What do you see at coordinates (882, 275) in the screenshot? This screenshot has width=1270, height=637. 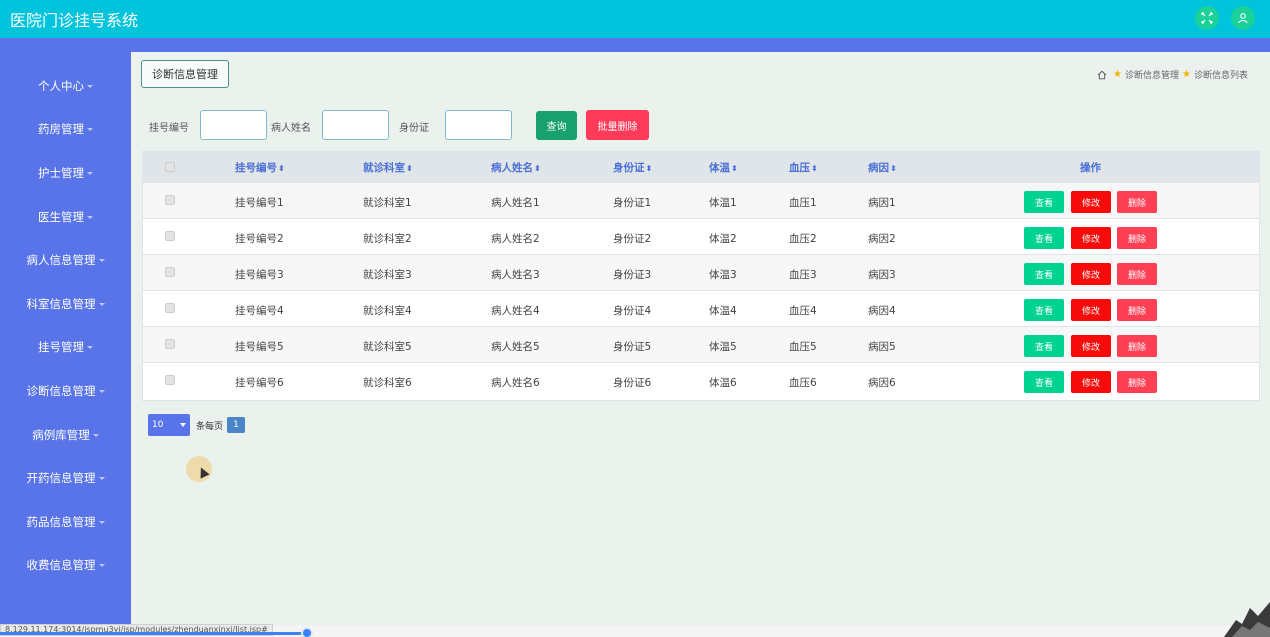 I see `cause-cell: 病因3` at bounding box center [882, 275].